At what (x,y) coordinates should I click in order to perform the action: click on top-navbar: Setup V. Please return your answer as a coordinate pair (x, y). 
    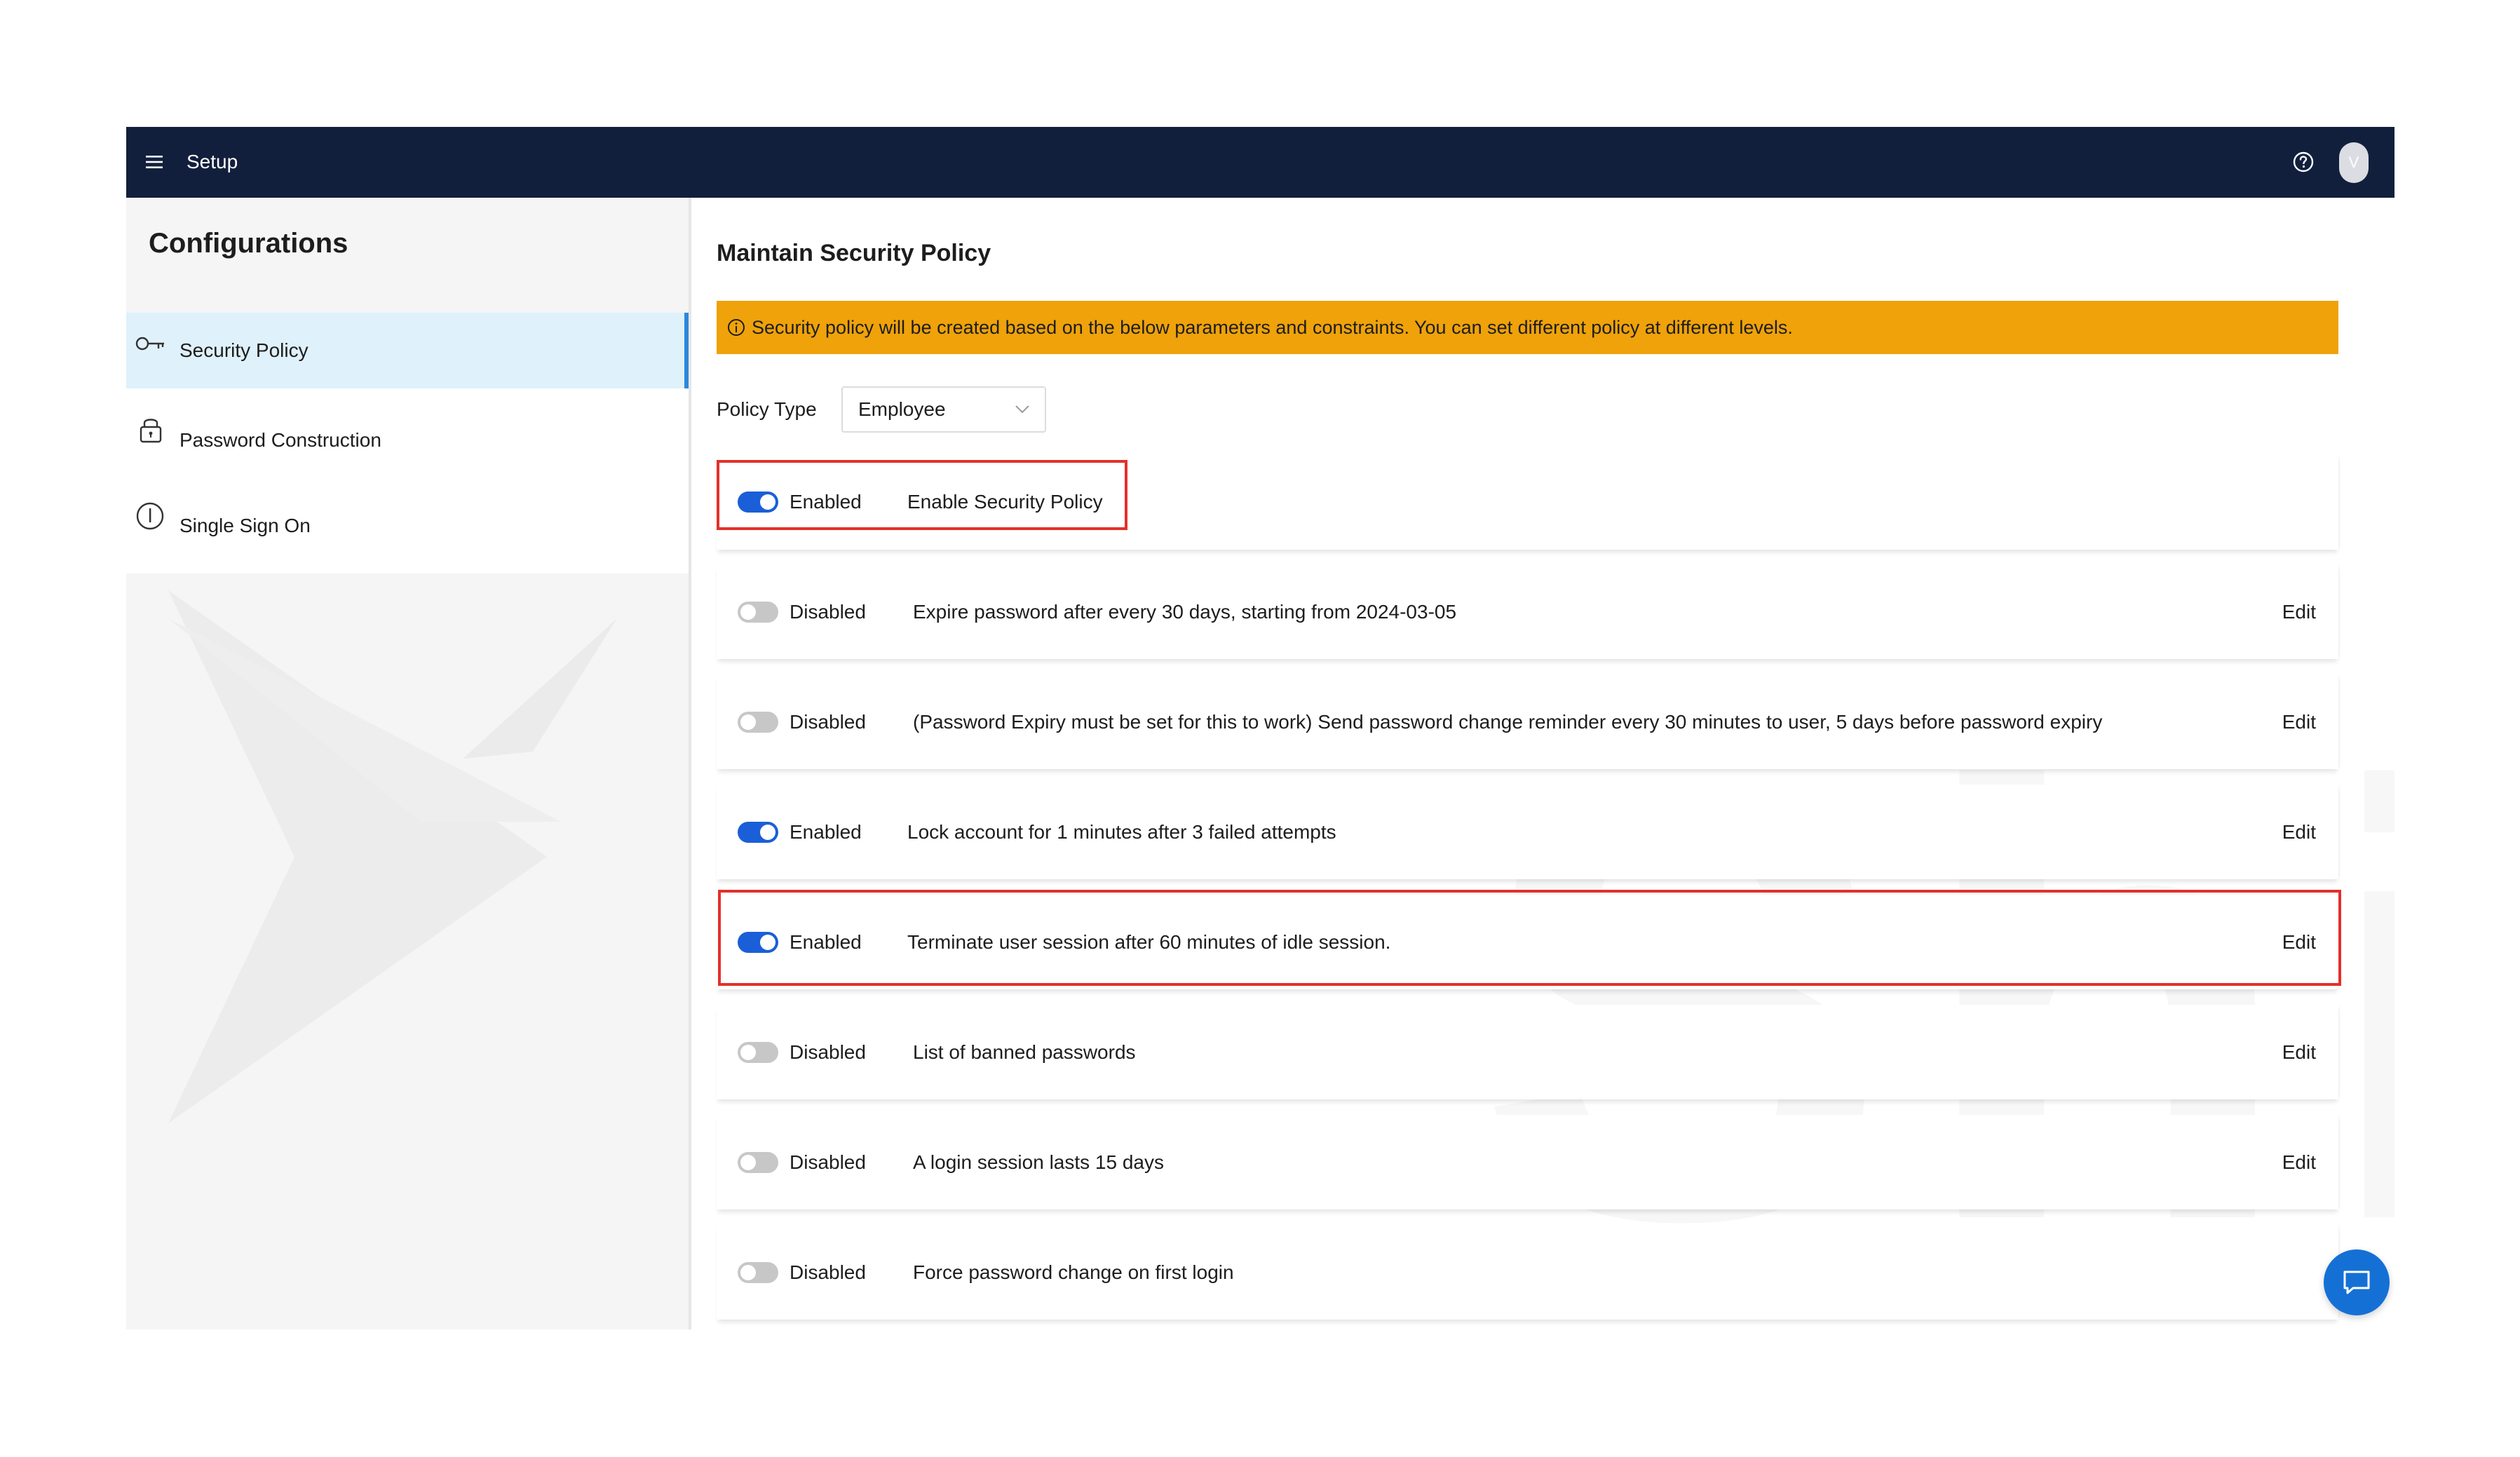
    Looking at the image, I should click on (1260, 162).